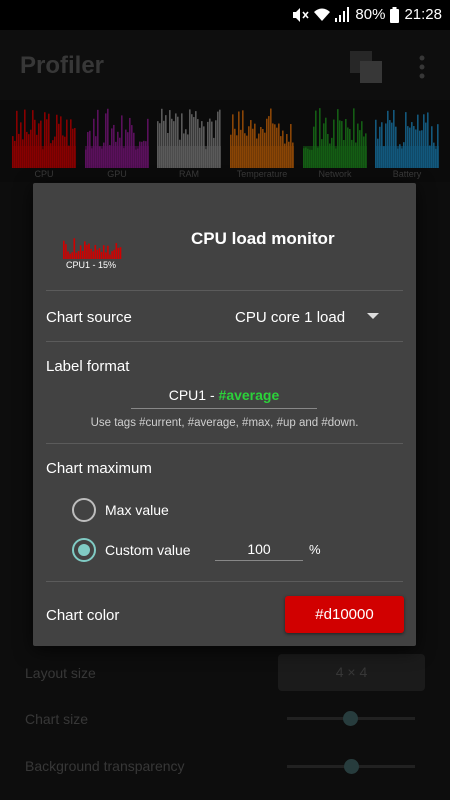  What do you see at coordinates (225, 15) in the screenshot?
I see `status-bar: 80% 21:28` at bounding box center [225, 15].